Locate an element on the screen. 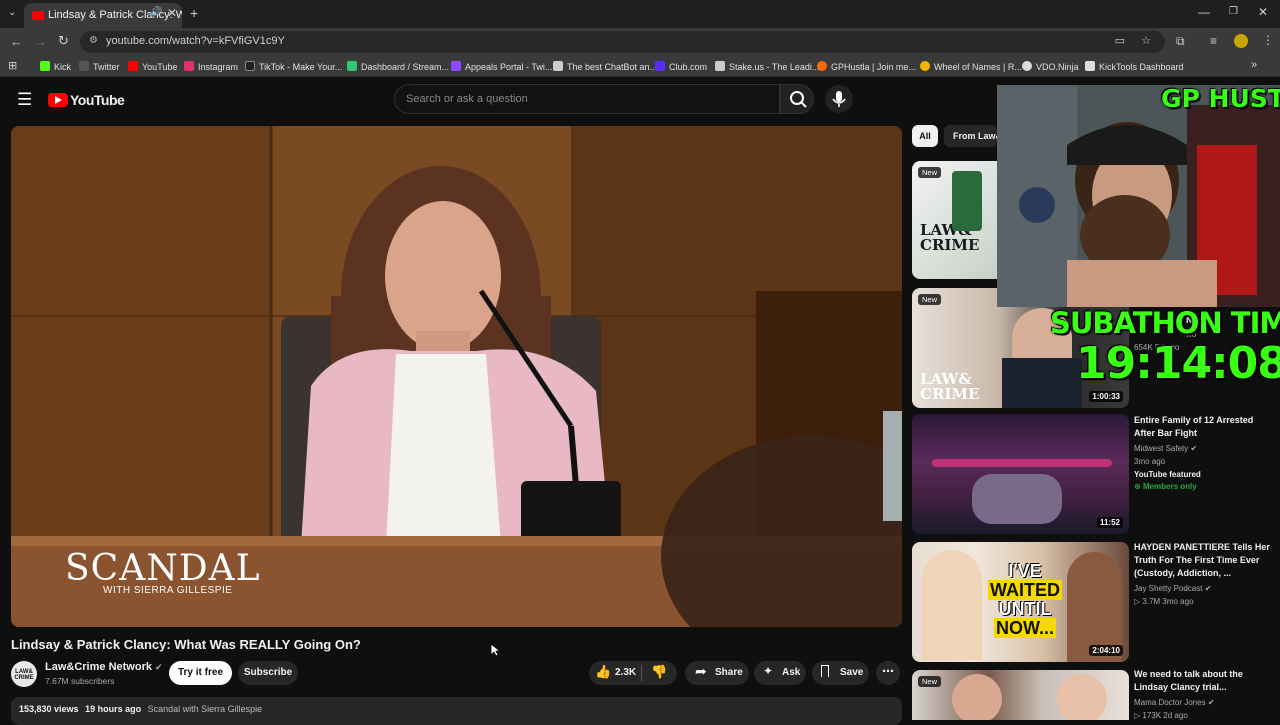 The height and width of the screenshot is (725, 1280). members-icon: ⊕ is located at coordinates (1137, 486).